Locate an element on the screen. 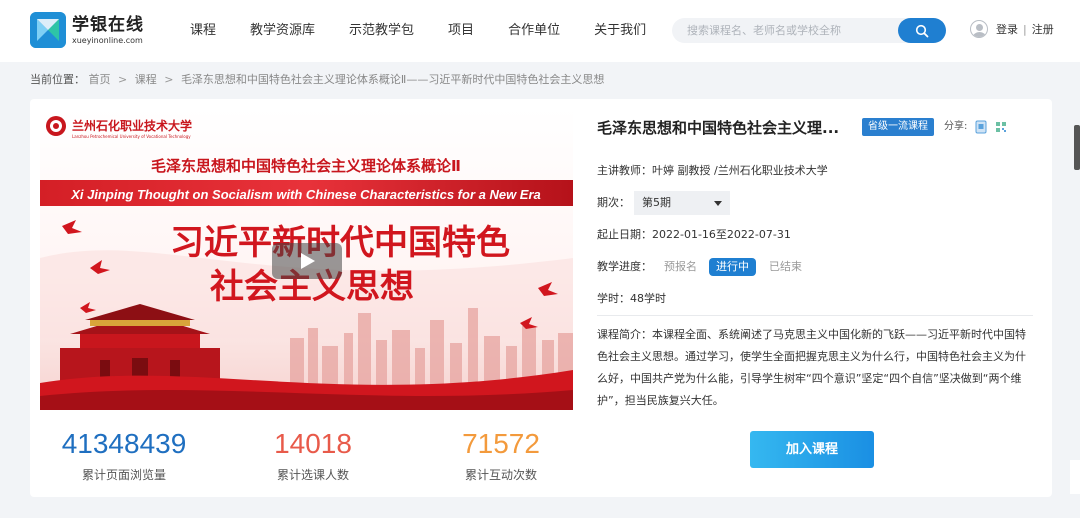  login-link: 登录 is located at coordinates (1007, 29).